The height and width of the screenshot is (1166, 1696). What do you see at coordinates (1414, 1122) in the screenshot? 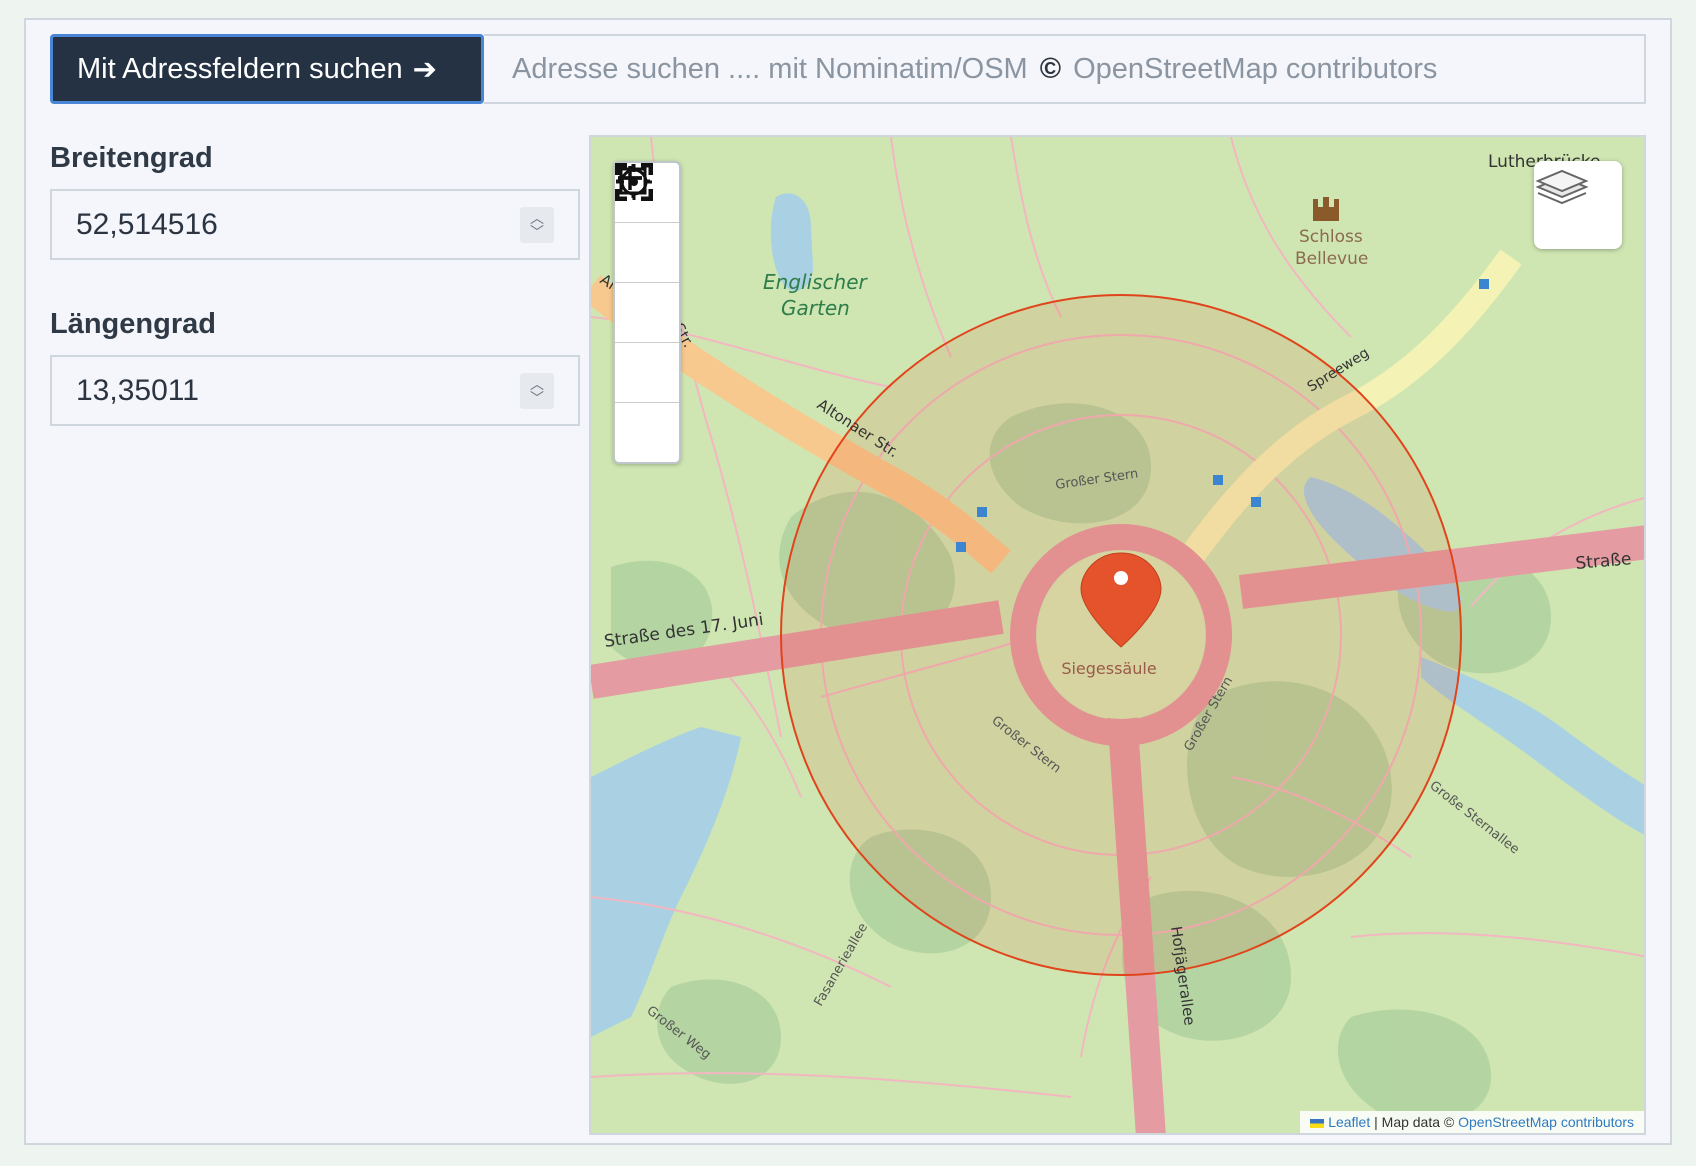
I see `attribution-separator: | Map data ©` at bounding box center [1414, 1122].